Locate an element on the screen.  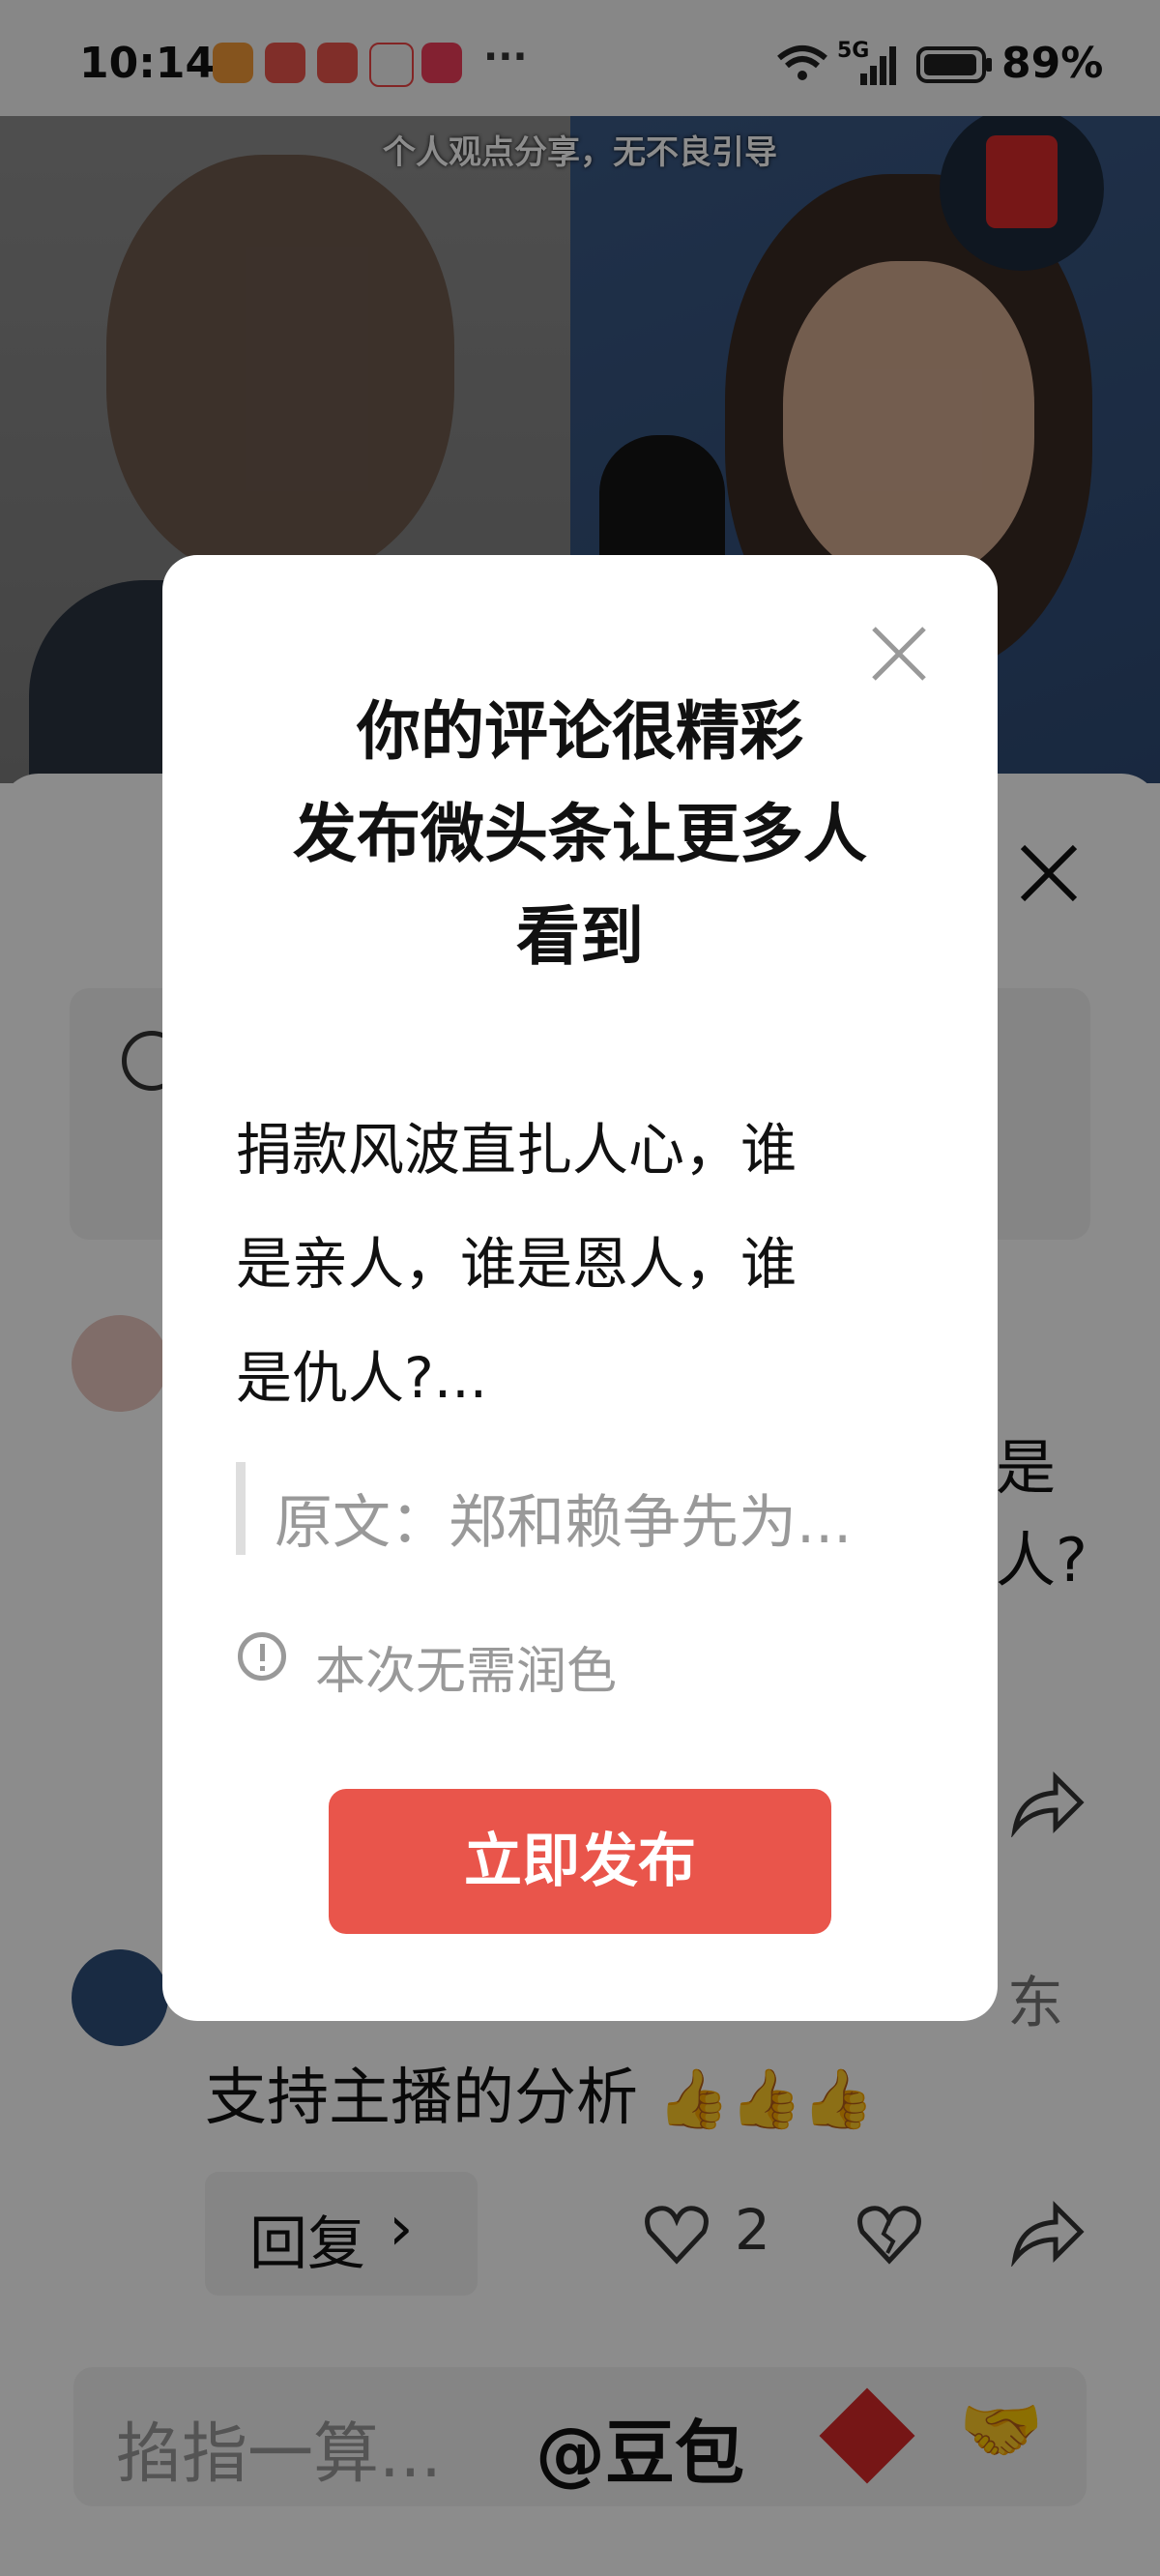
publish-now-button: 立即发布 is located at coordinates (580, 1861).